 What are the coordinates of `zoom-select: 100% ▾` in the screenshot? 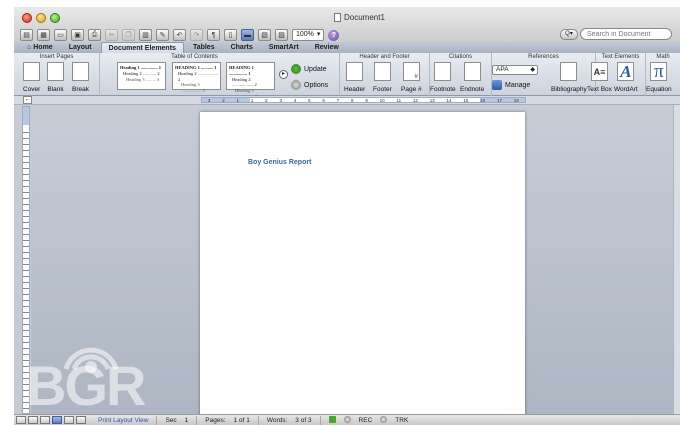 It's located at (308, 35).